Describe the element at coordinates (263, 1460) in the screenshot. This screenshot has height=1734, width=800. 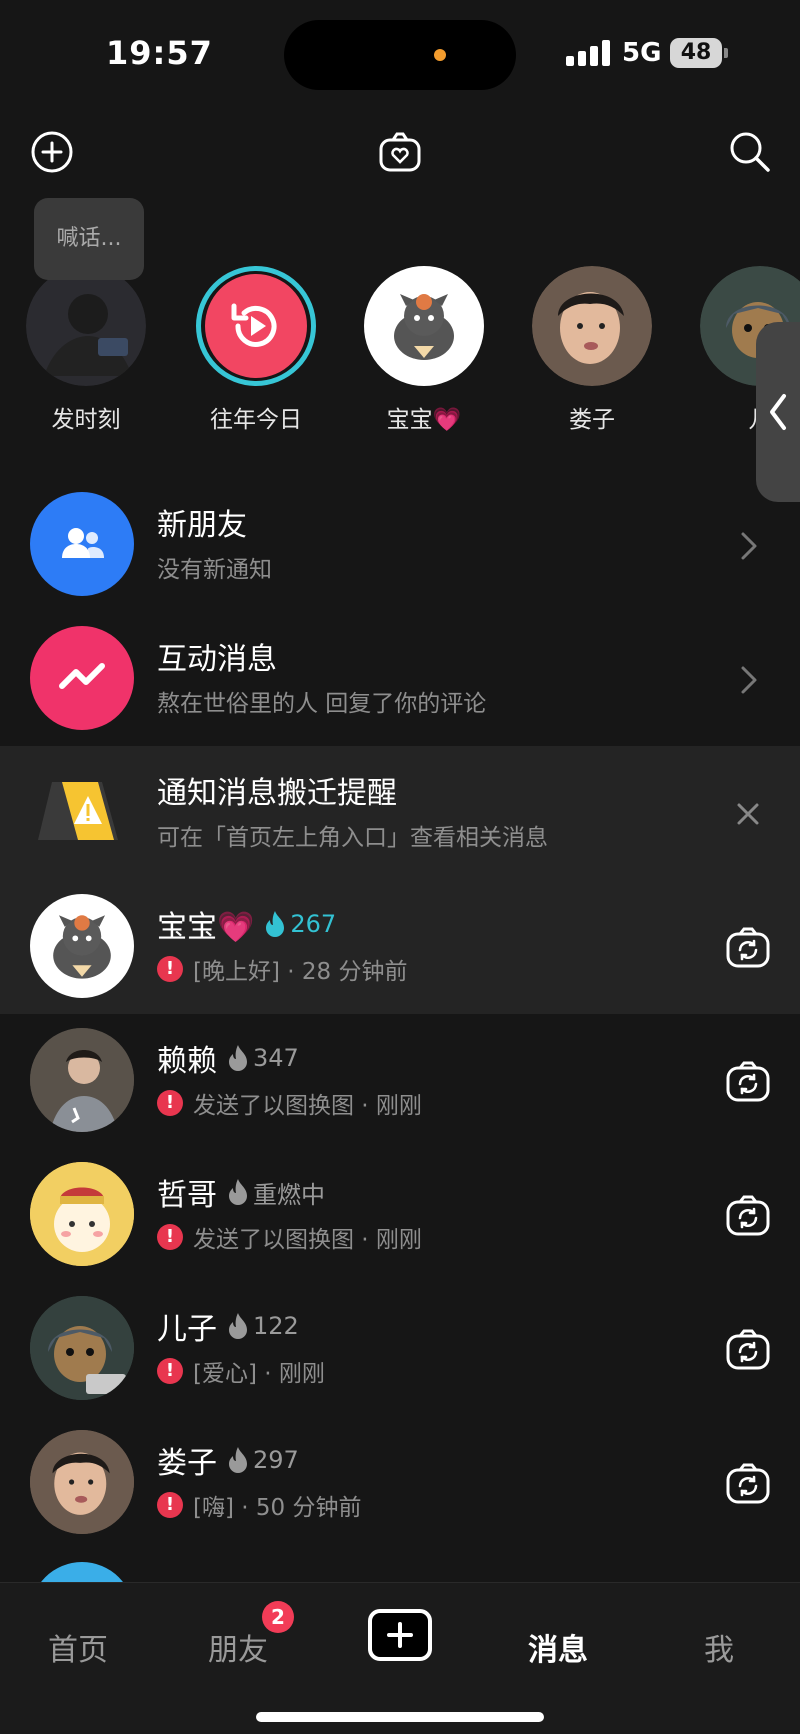
I see `streak: 297` at that location.